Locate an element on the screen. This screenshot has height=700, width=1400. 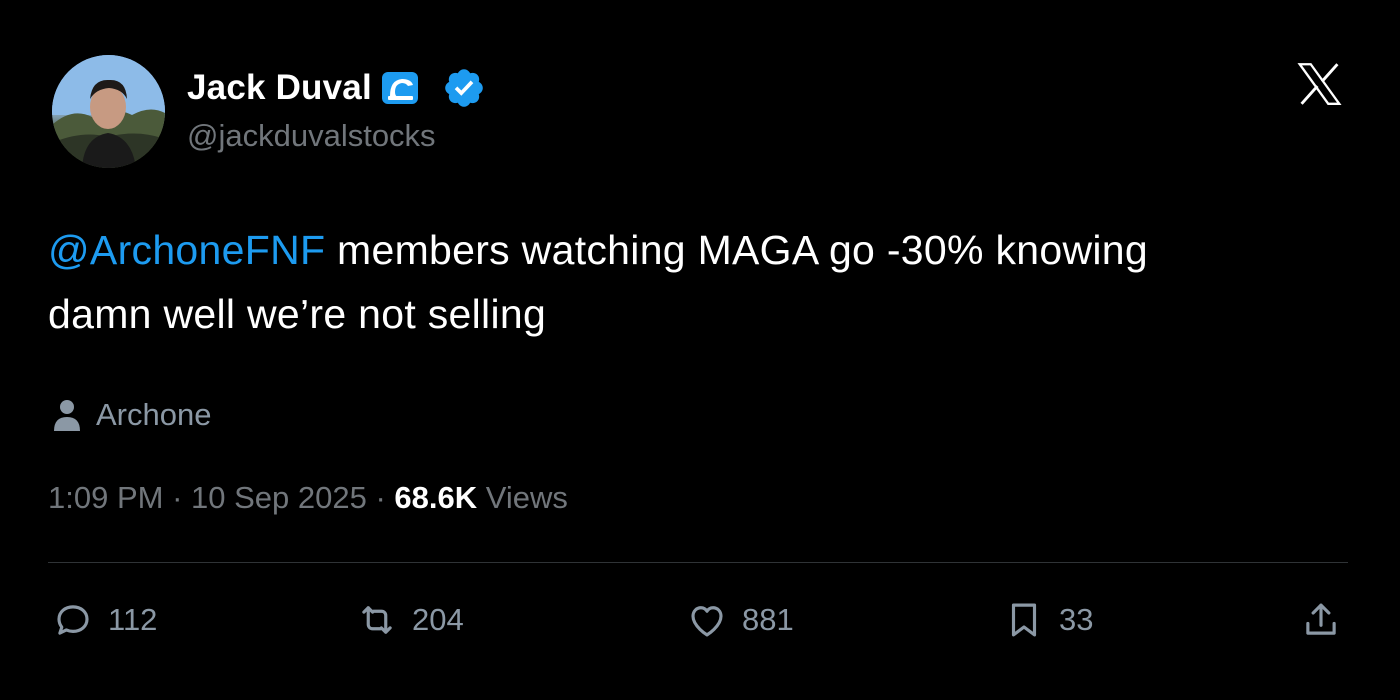
repost-button: 204 is located at coordinates (410, 620).